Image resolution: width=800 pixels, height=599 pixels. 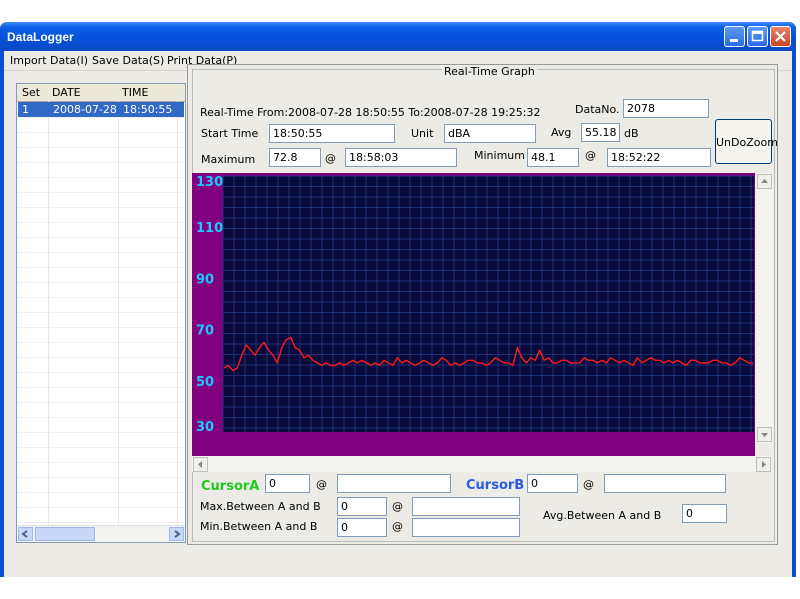 What do you see at coordinates (101, 533) in the screenshot?
I see `list-horizontal-scrollbar` at bounding box center [101, 533].